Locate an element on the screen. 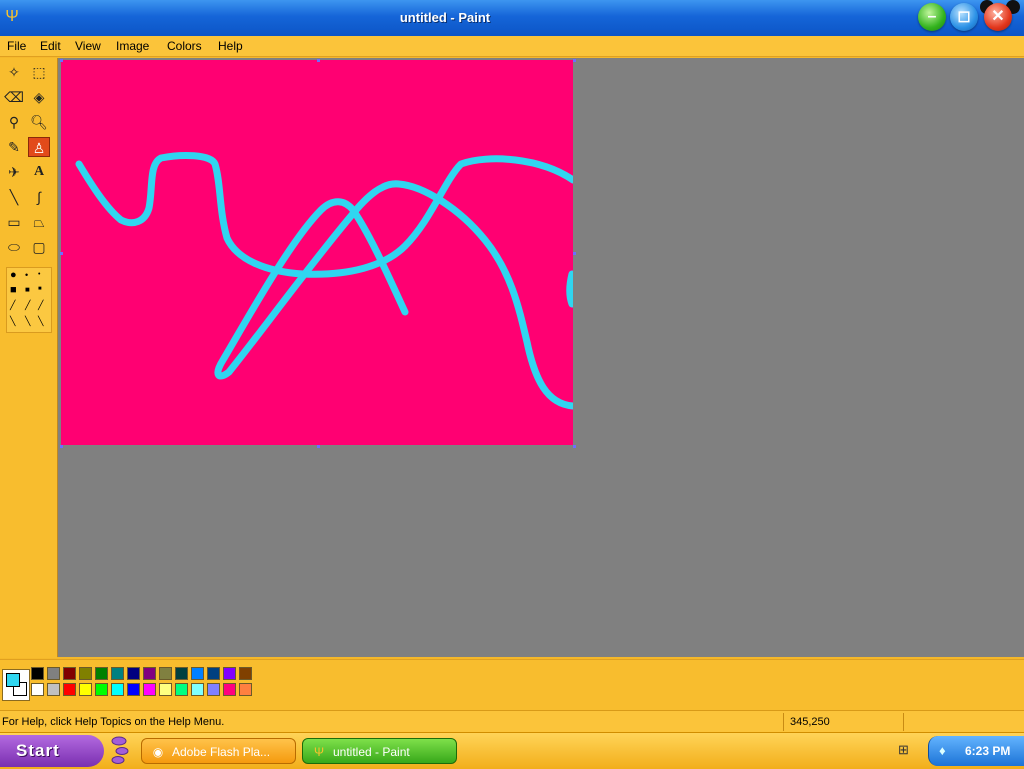 The image size is (1024, 769). menu-help: Help is located at coordinates (230, 46).